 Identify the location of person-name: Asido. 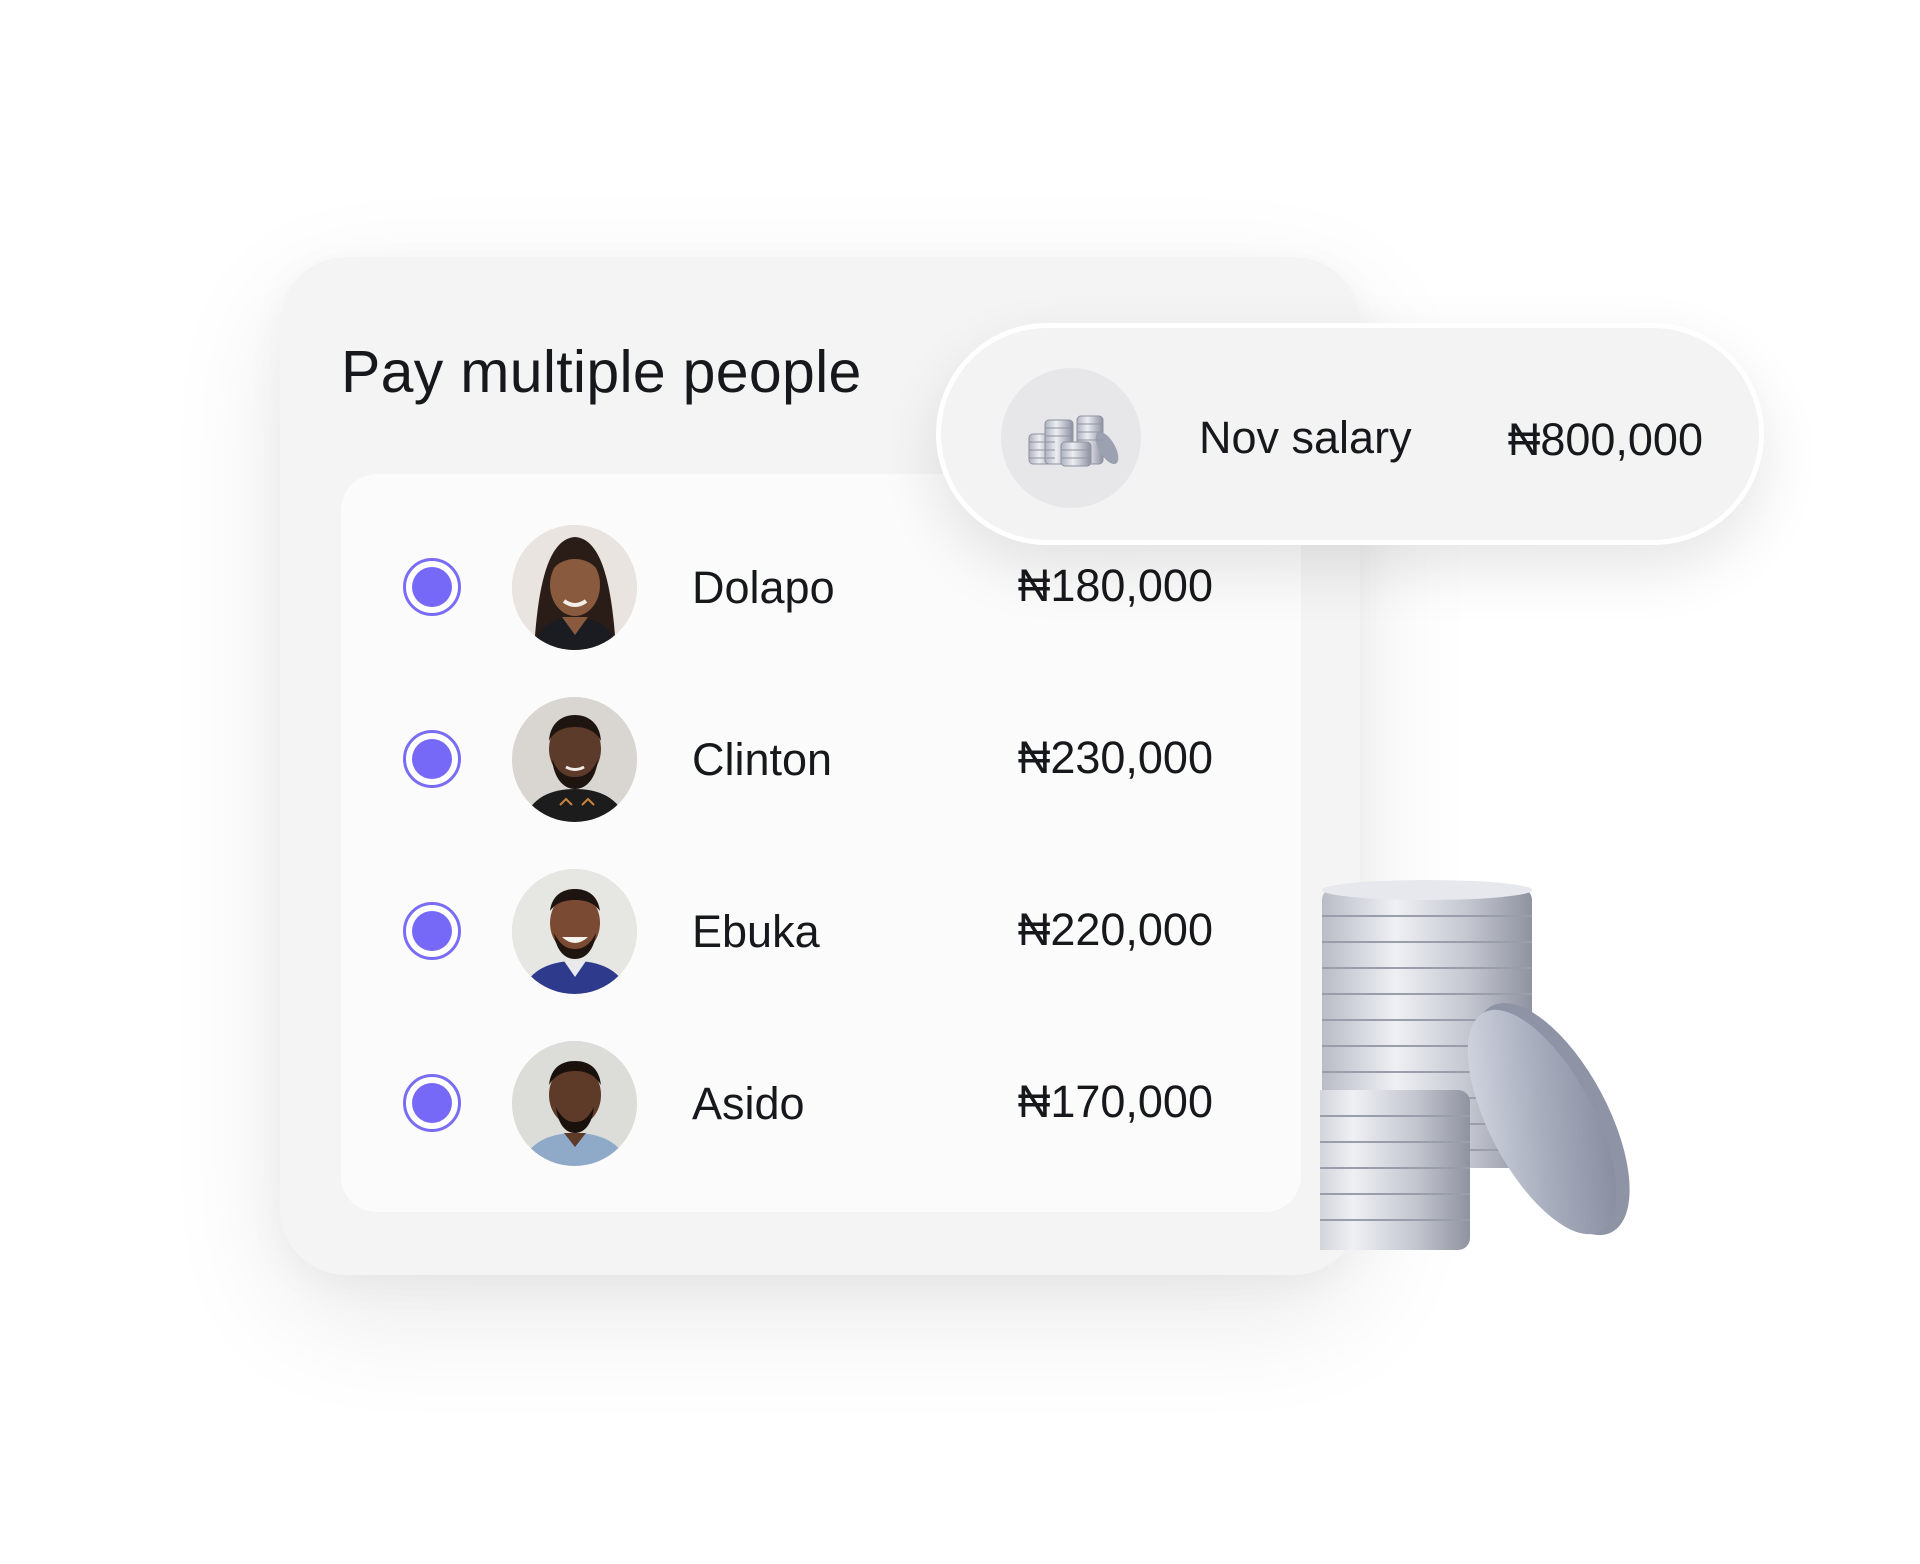
(748, 1103).